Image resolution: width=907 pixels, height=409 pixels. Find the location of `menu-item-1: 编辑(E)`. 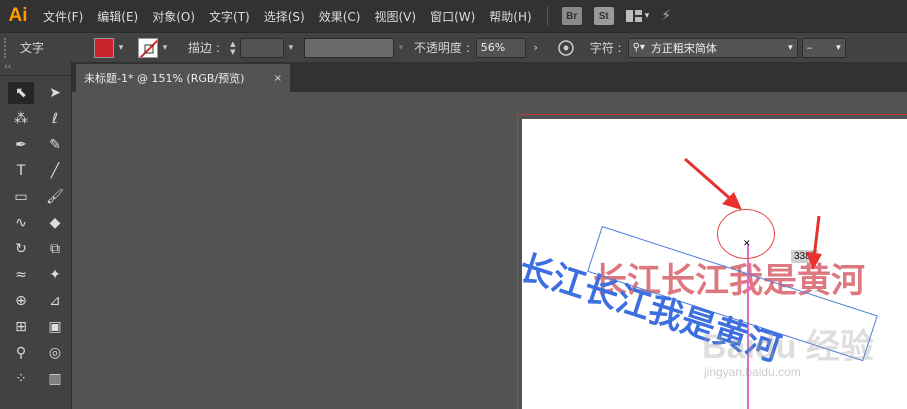

menu-item-1: 编辑(E) is located at coordinates (117, 16).